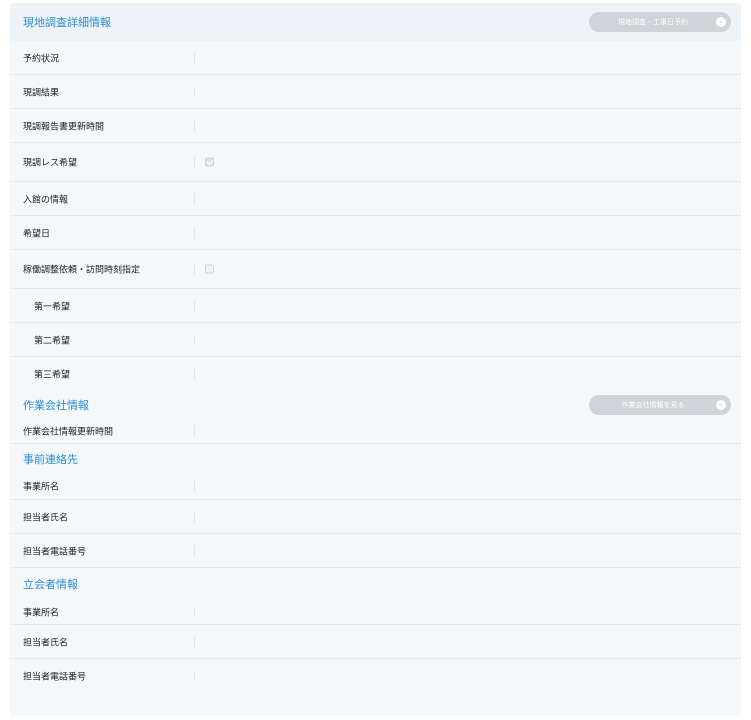  I want to click on row-no-survey-wish: 現調レス希望, so click(375, 162).